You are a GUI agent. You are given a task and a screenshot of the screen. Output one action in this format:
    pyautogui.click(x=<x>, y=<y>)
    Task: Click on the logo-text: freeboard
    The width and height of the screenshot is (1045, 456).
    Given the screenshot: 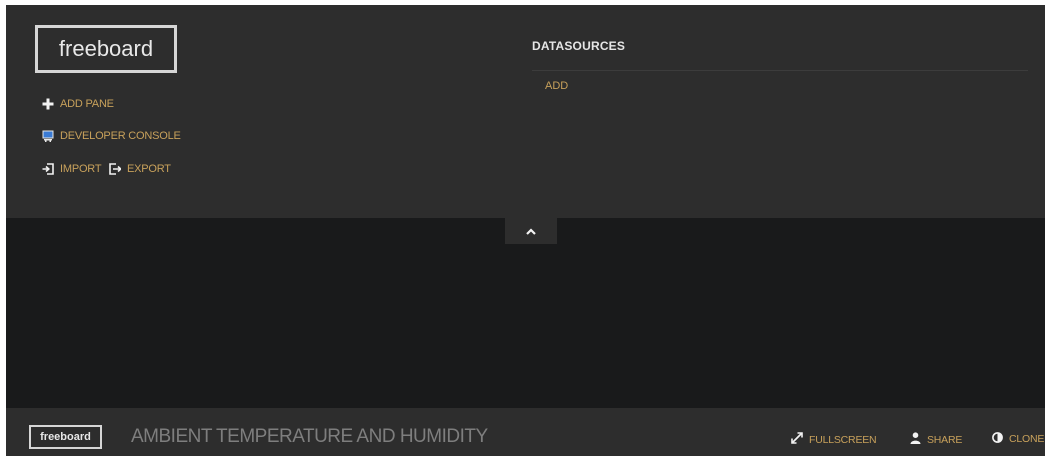 What is the action you would take?
    pyautogui.click(x=106, y=48)
    